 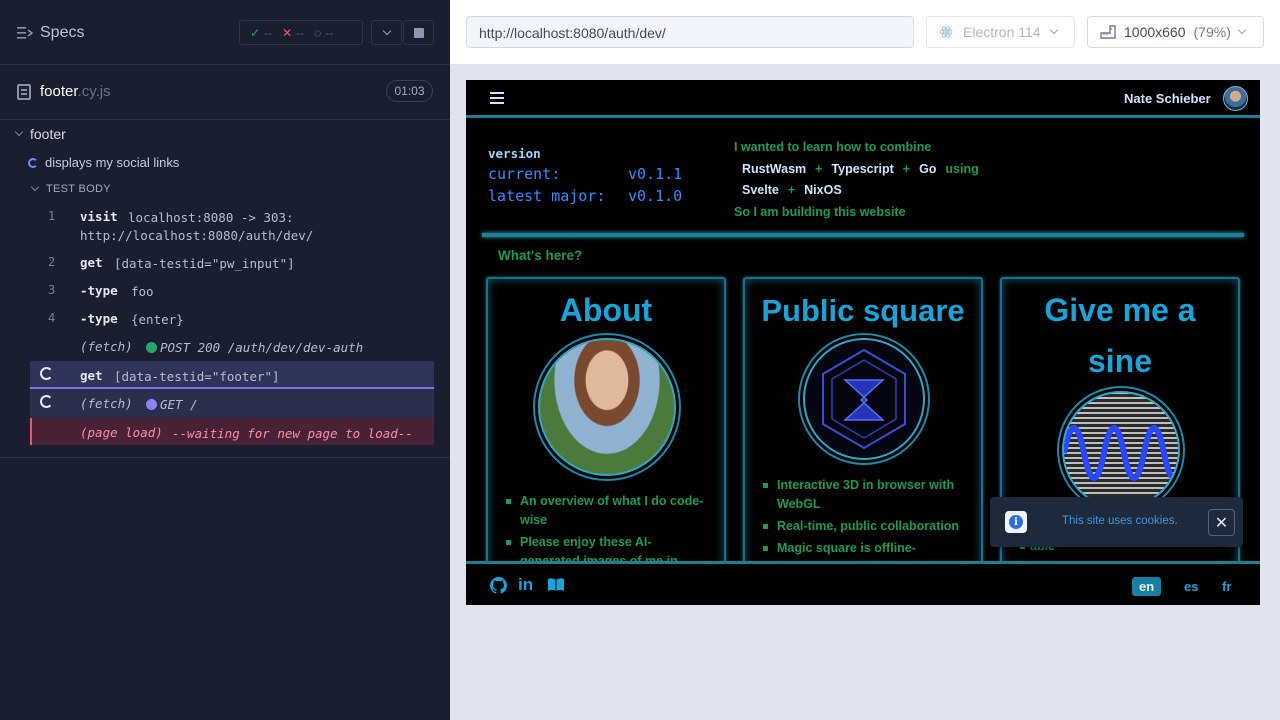 What do you see at coordinates (1120, 521) in the screenshot?
I see `toast-message: This site uses cookies.` at bounding box center [1120, 521].